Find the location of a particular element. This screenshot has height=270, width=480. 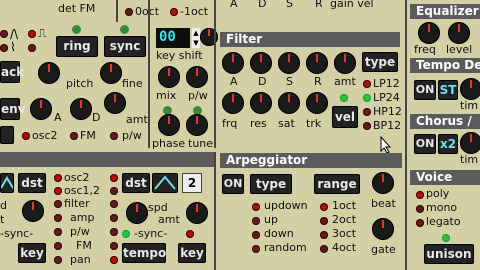

eq-level-knob is located at coordinates (459, 33).